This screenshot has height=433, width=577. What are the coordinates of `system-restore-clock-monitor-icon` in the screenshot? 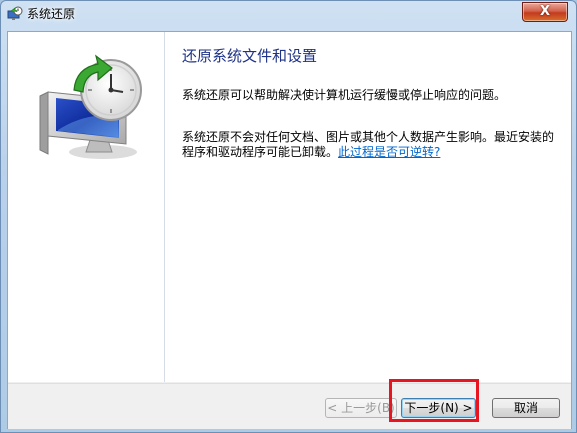 It's located at (90, 106).